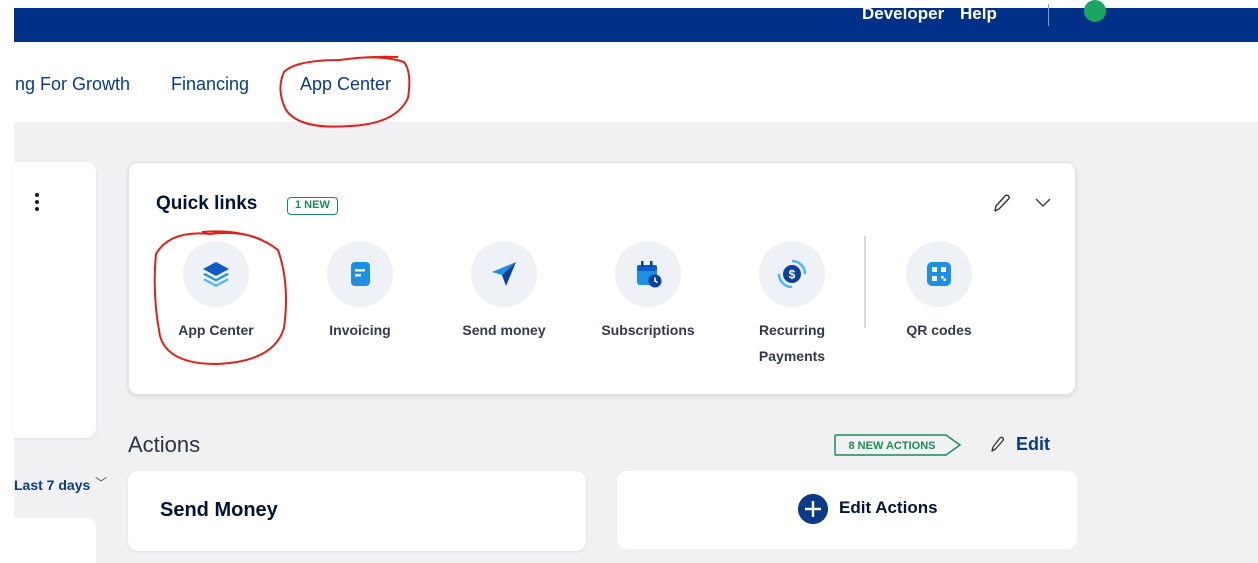 Image resolution: width=1258 pixels, height=563 pixels. What do you see at coordinates (360, 292) in the screenshot?
I see `quick-link-invoicing: Invoicing` at bounding box center [360, 292].